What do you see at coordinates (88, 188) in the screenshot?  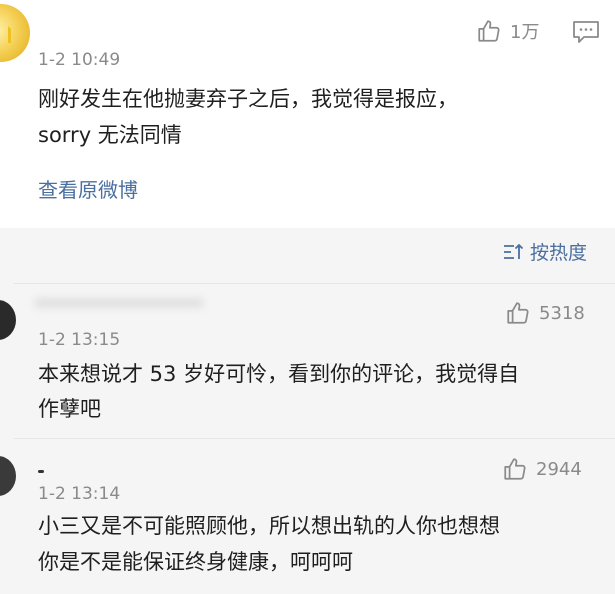 I see `view-original-link: 查看原微博` at bounding box center [88, 188].